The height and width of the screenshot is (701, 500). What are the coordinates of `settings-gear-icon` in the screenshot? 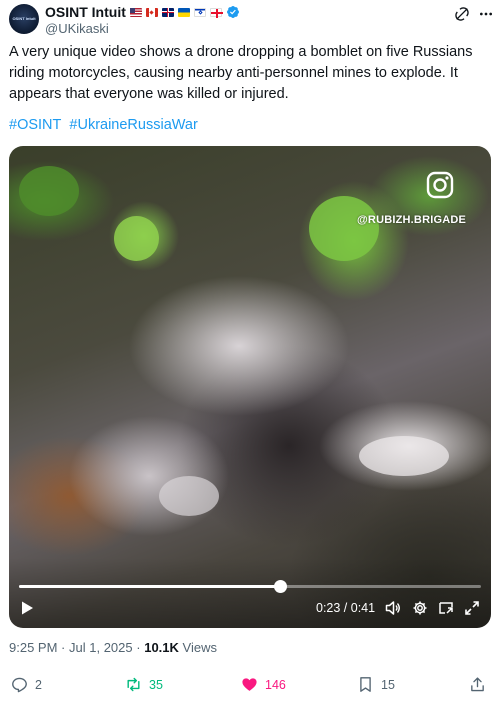 It's located at (420, 608).